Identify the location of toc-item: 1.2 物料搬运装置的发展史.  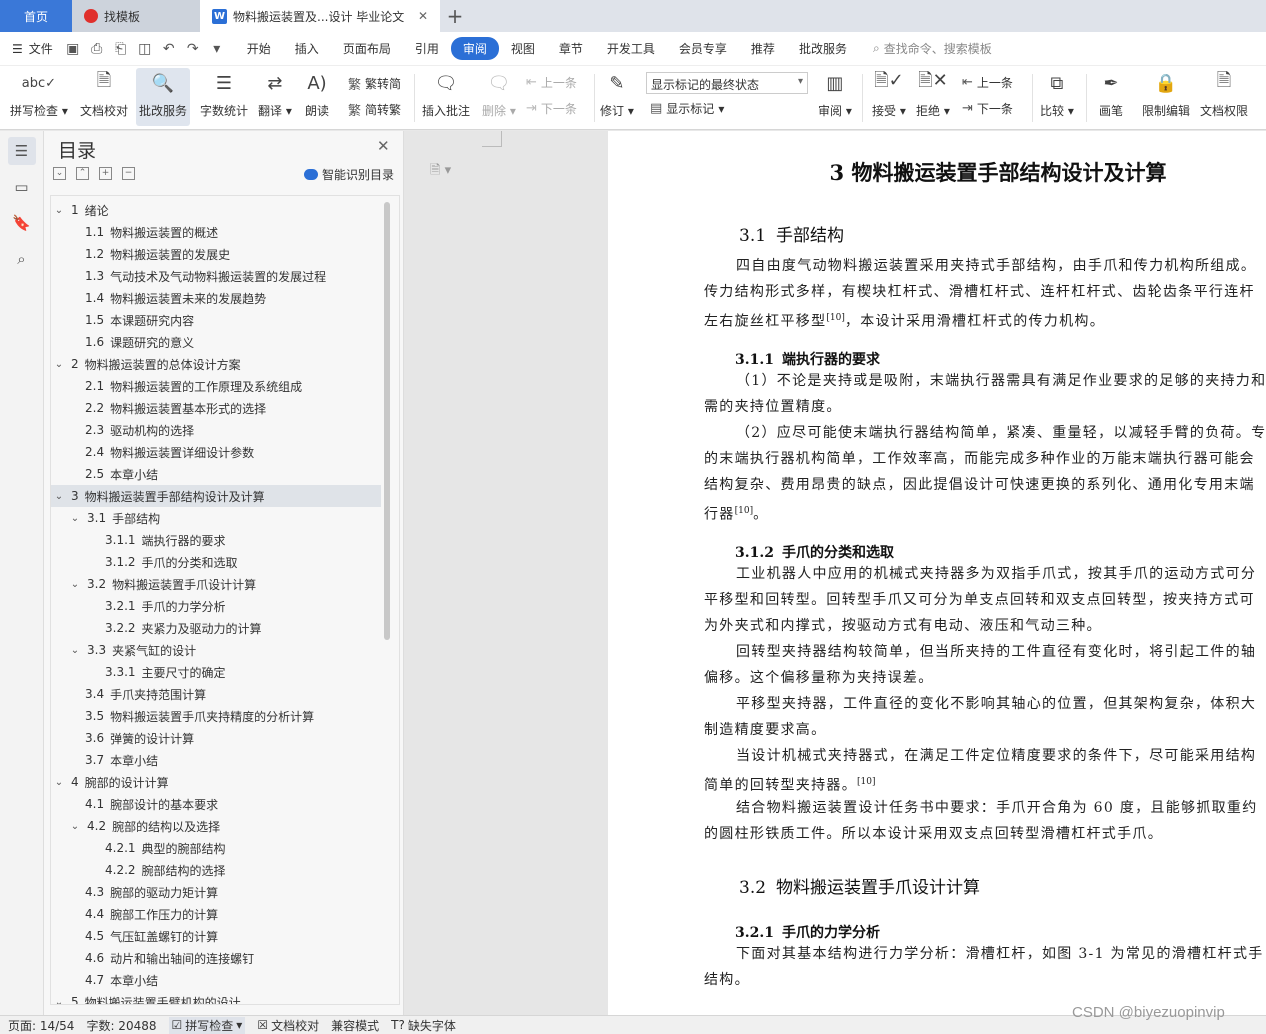
(216, 254).